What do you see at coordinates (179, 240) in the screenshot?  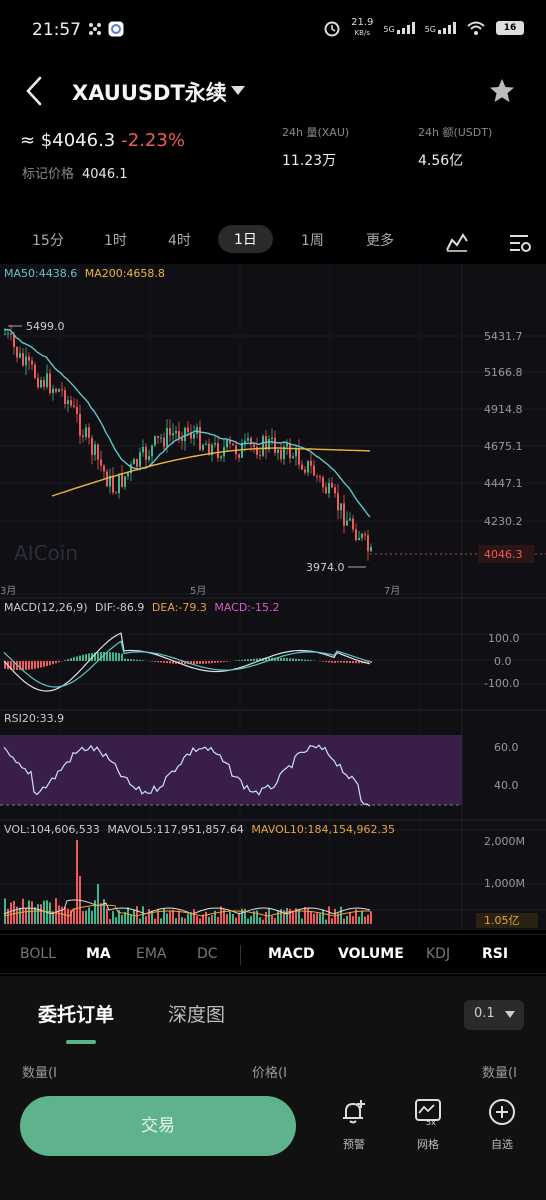 I see `tf-4h: 4时` at bounding box center [179, 240].